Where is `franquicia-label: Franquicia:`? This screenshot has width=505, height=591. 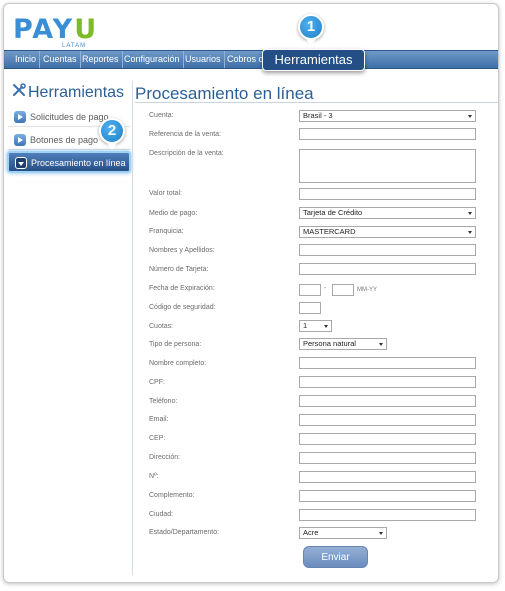 franquicia-label: Franquicia: is located at coordinates (166, 231).